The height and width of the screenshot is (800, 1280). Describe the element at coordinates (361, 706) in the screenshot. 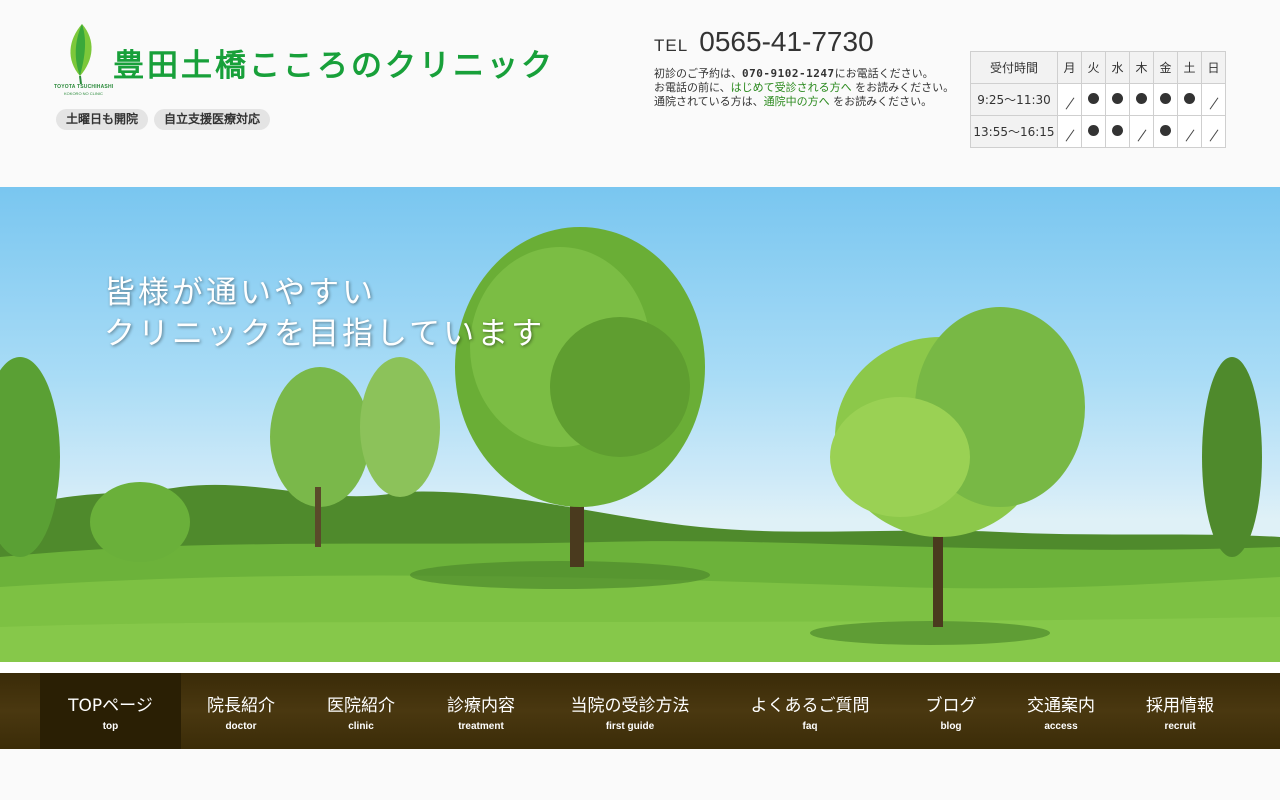

I see `nav-label: 医院紹介` at that location.